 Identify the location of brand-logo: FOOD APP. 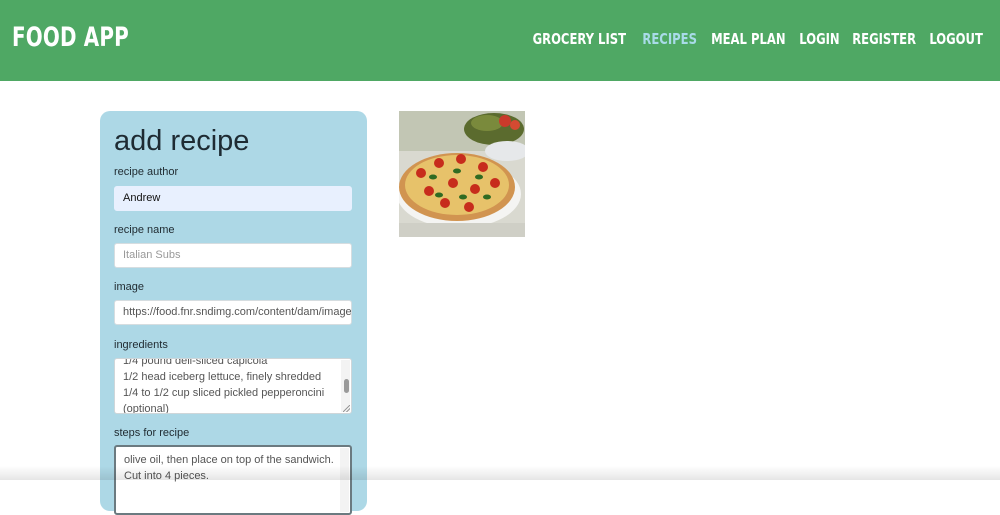
(70, 37).